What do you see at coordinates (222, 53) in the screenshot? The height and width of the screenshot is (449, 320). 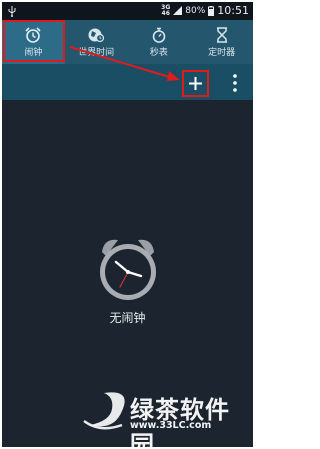 I see `tab-timer-label: 定时器` at bounding box center [222, 53].